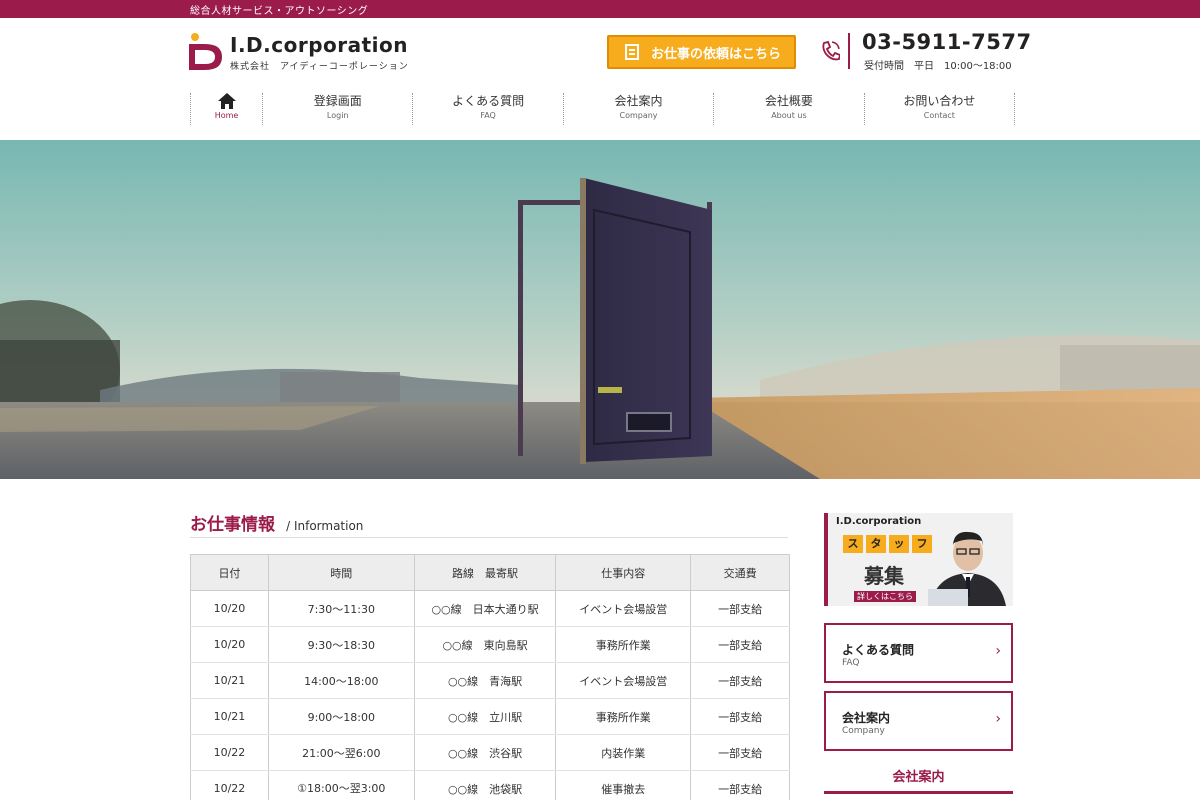 The height and width of the screenshot is (800, 1200). What do you see at coordinates (337, 115) in the screenshot?
I see `nav-label-en: Login` at bounding box center [337, 115].